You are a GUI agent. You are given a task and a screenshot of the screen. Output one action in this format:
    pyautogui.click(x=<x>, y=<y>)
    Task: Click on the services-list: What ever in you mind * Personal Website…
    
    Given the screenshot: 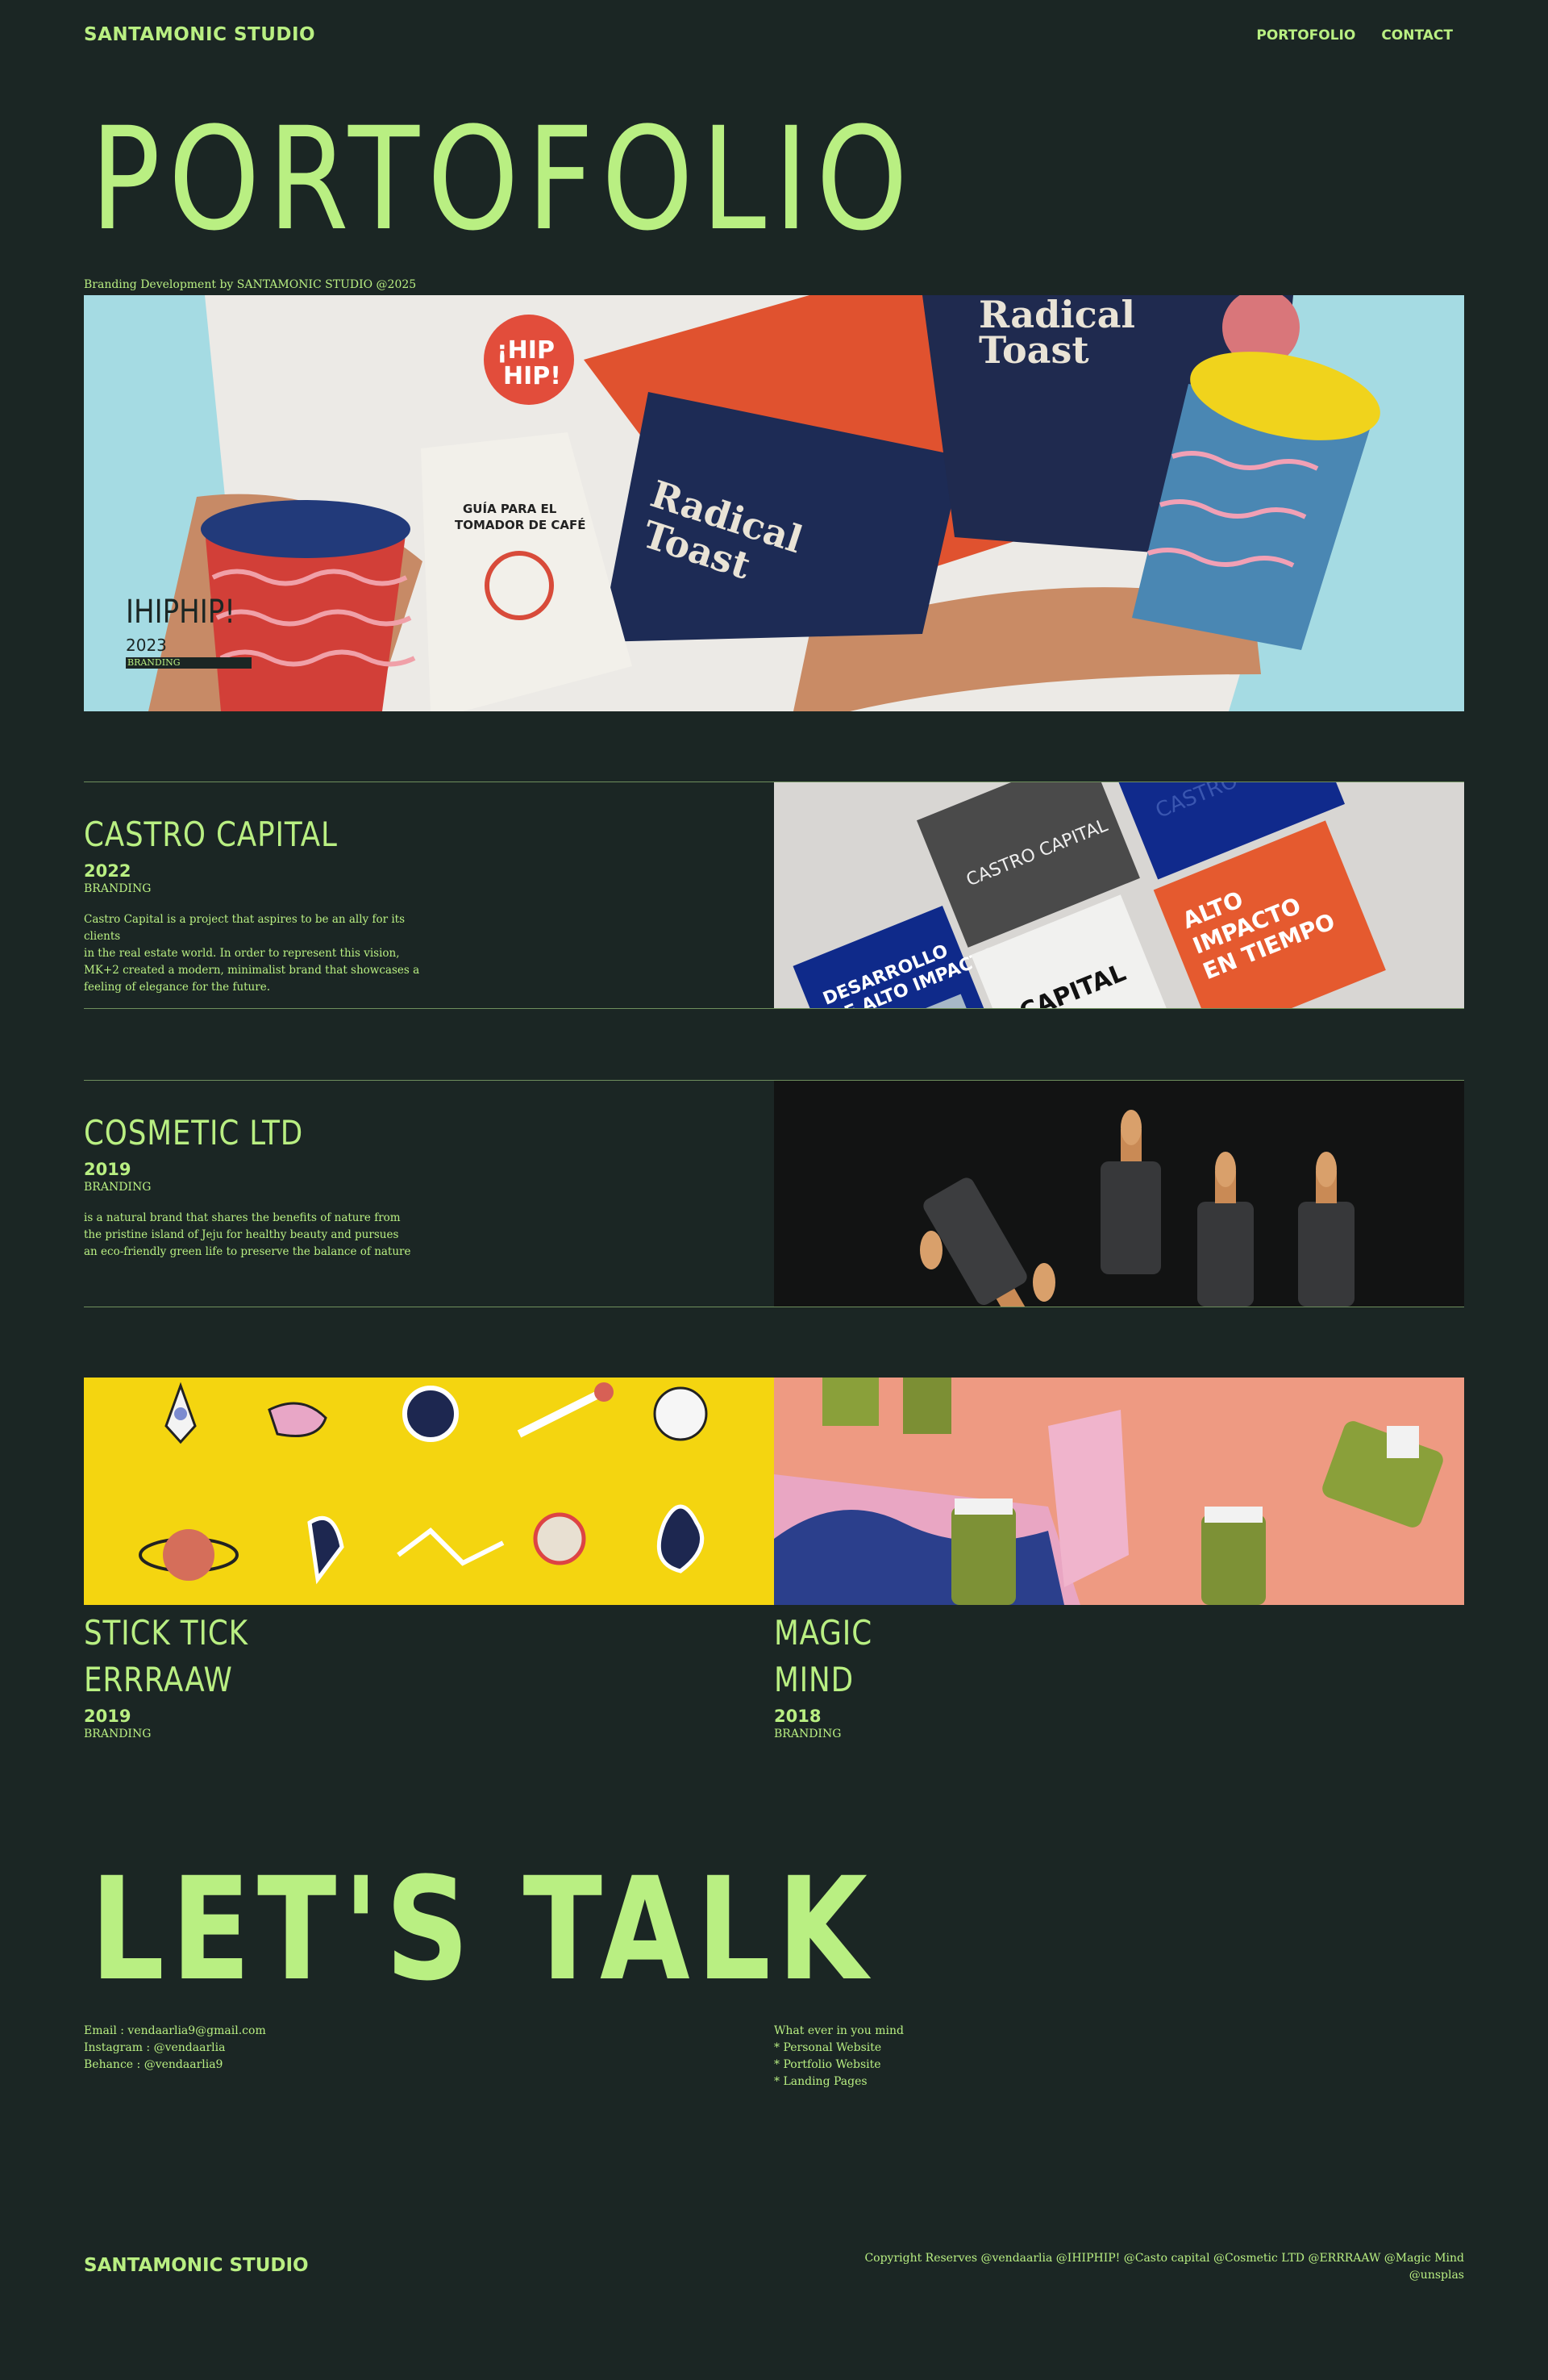 What is the action you would take?
    pyautogui.click(x=839, y=2056)
    